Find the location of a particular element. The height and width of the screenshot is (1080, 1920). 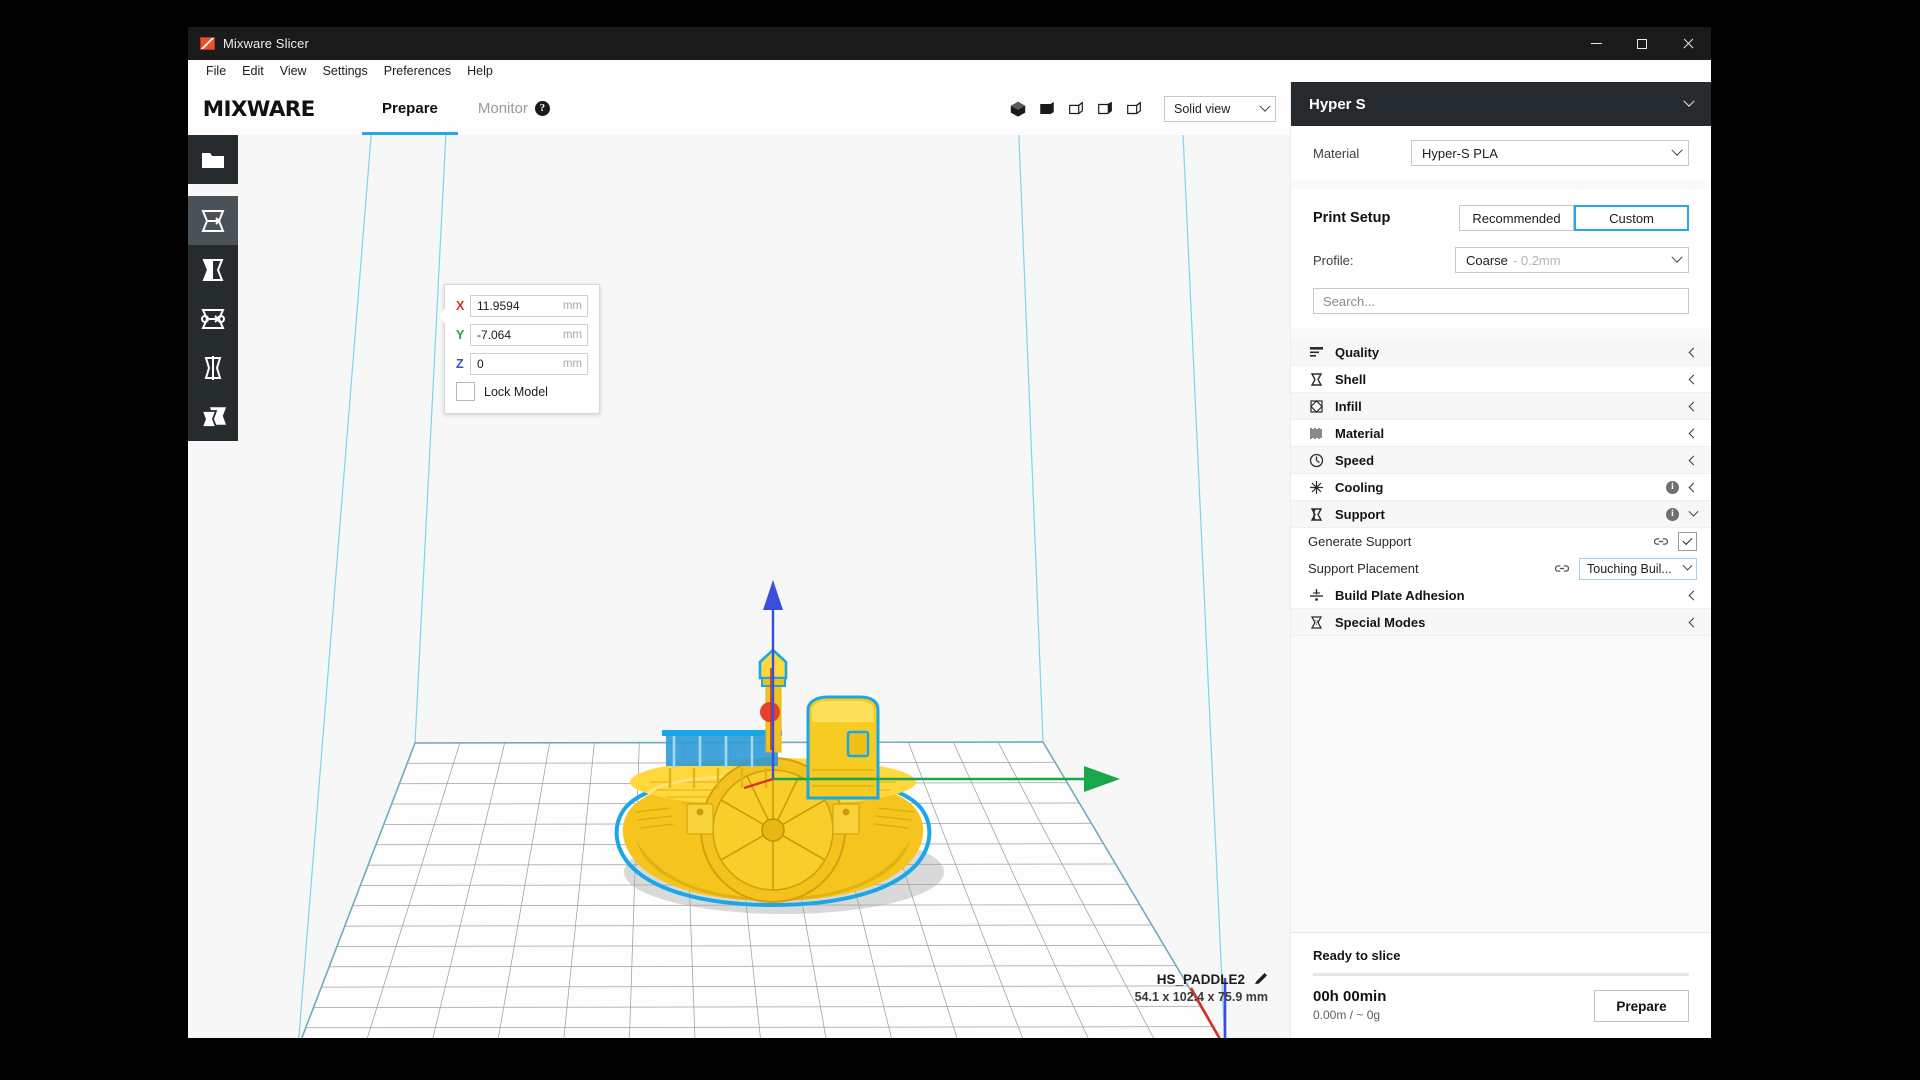

view-right-icon is located at coordinates (1134, 109).